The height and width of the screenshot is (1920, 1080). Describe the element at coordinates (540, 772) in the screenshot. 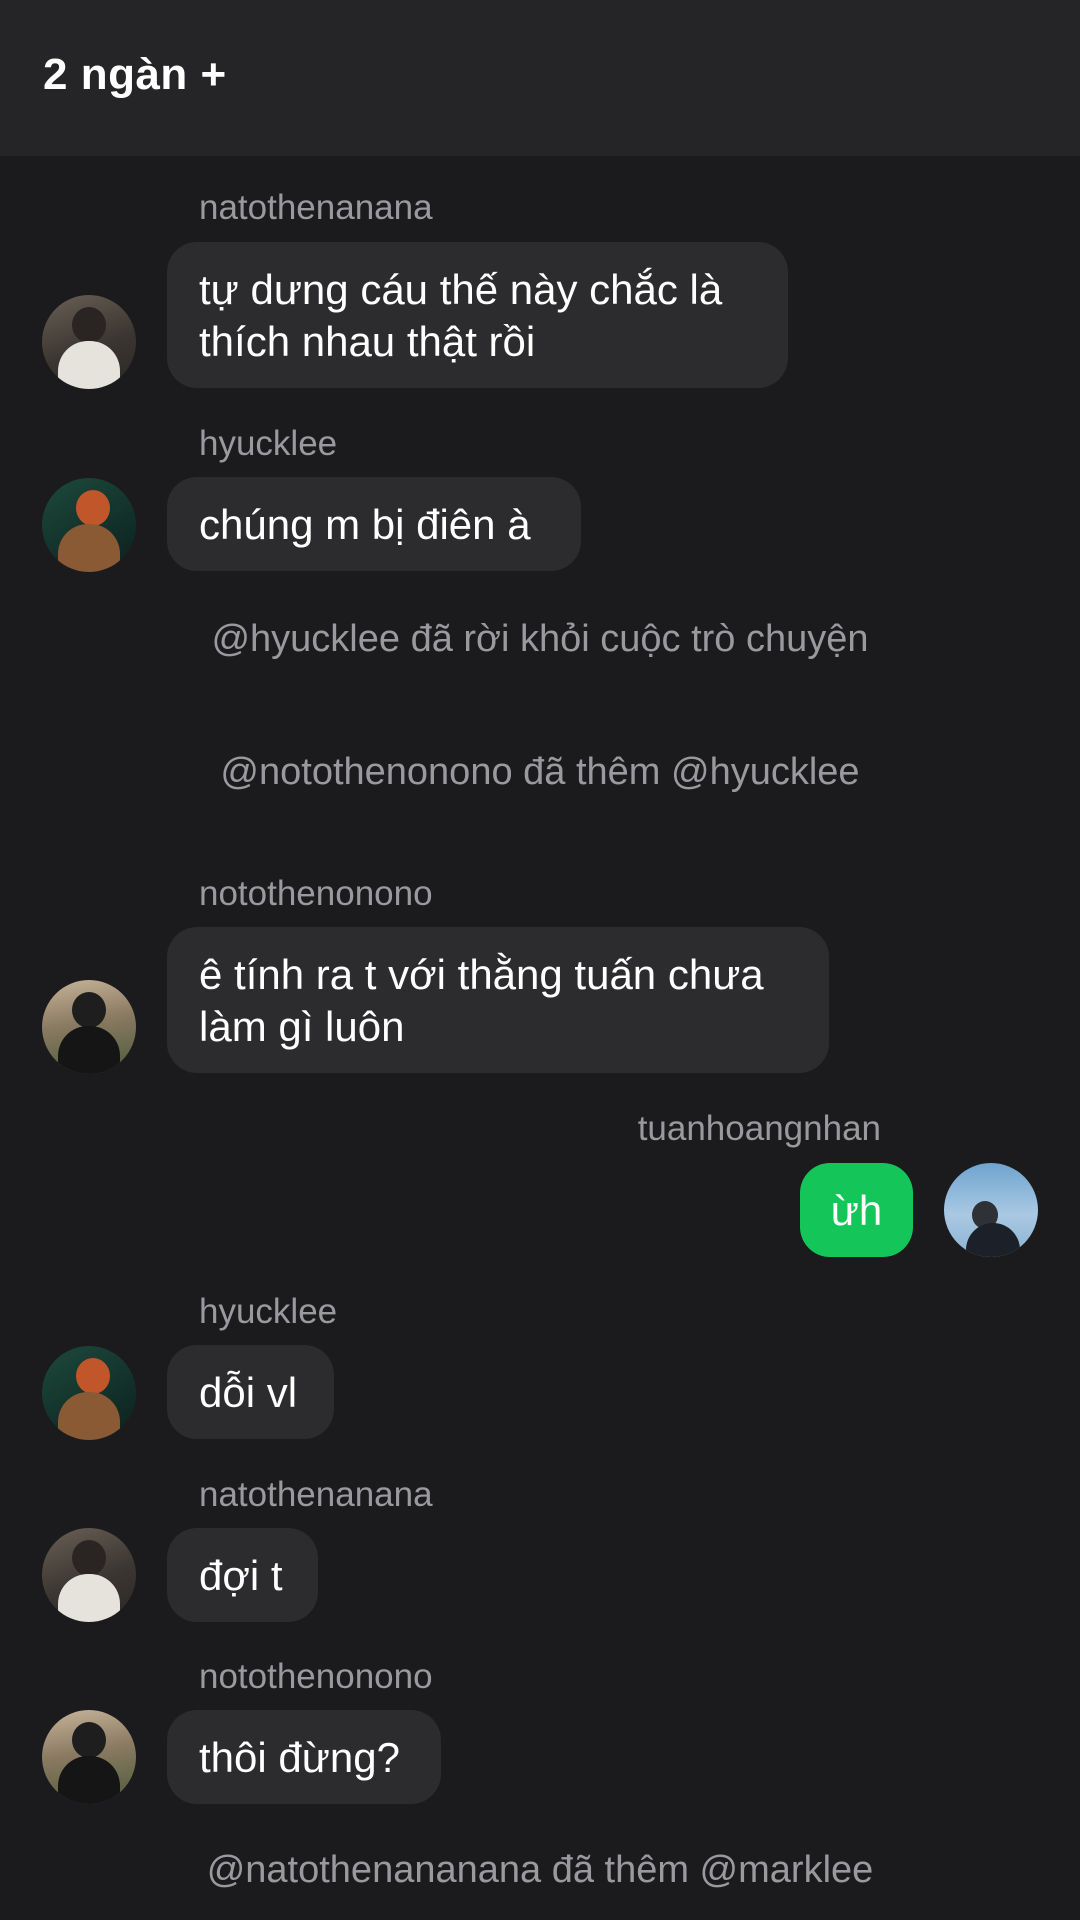

I see `system-notice: @notothenonono đã thêm @hyucklee` at that location.